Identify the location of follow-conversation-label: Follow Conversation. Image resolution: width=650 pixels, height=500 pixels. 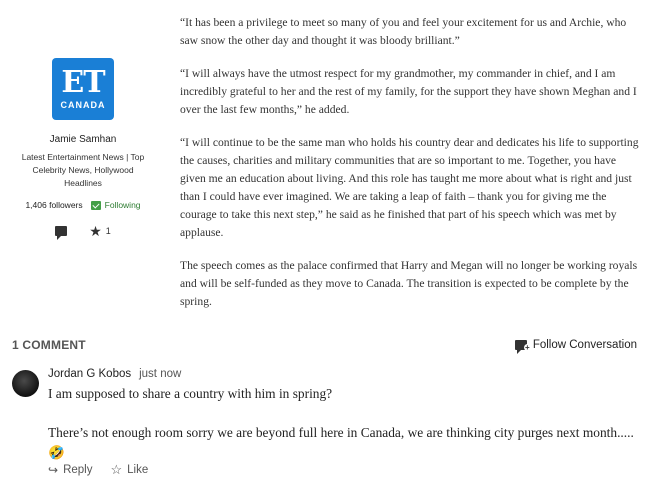
(584, 345).